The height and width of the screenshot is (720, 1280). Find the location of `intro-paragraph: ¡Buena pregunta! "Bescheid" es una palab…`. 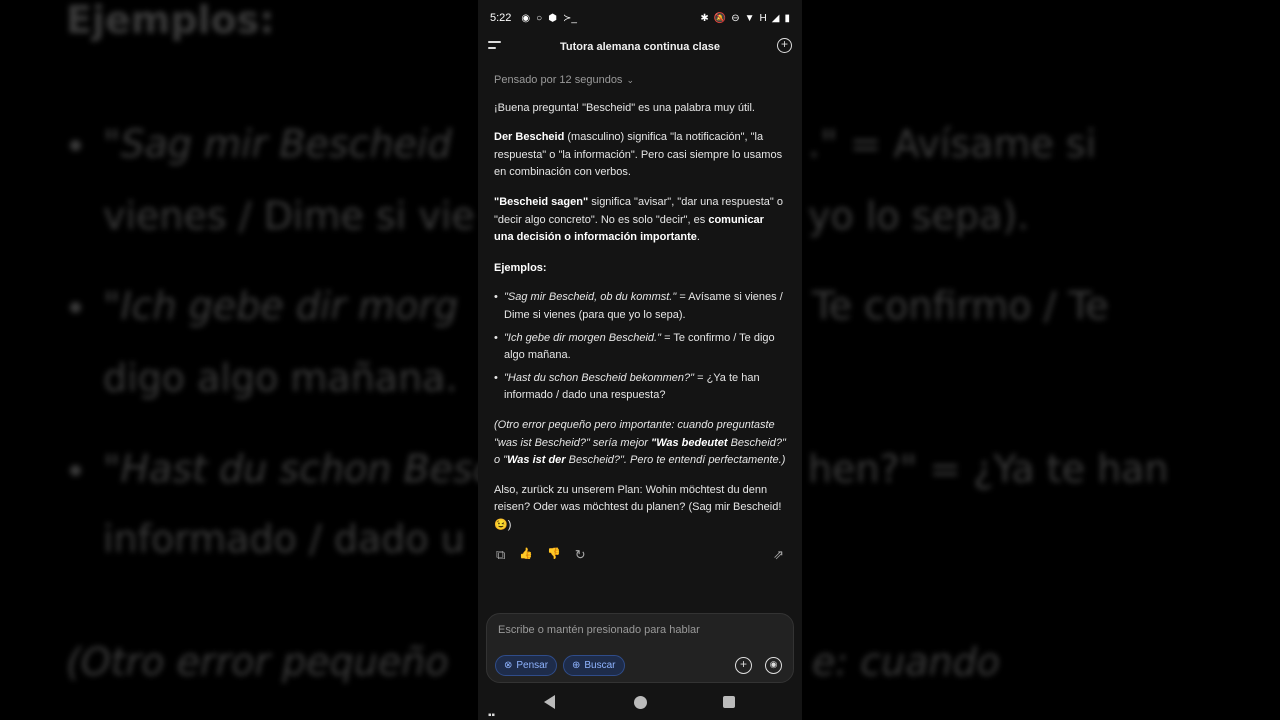

intro-paragraph: ¡Buena pregunta! "Bescheid" es una palab… is located at coordinates (624, 107).